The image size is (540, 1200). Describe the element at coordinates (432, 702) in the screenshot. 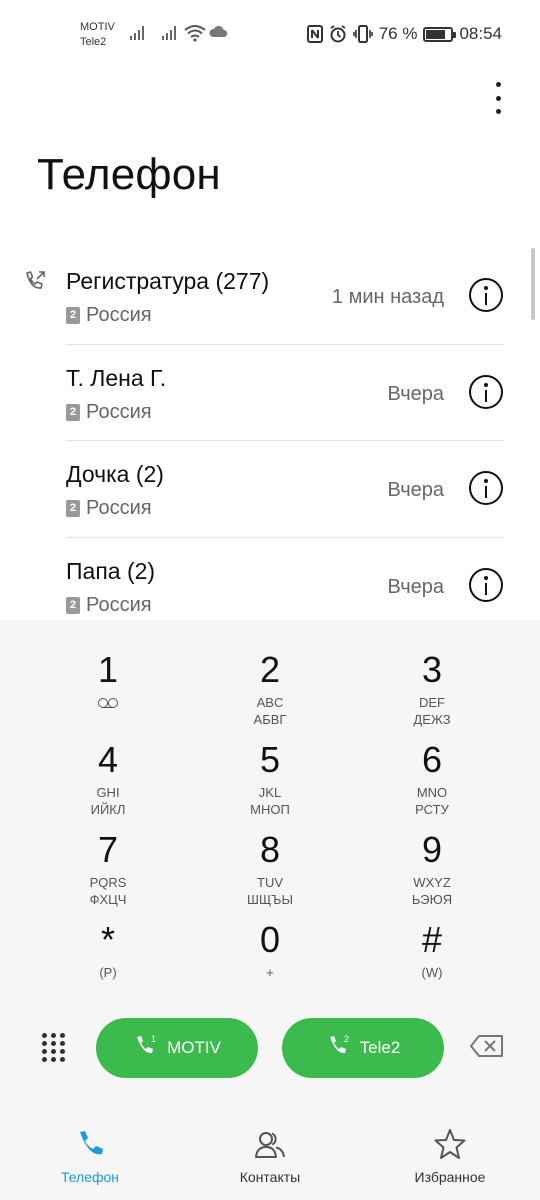

I see `key-letters-latin: DEF` at that location.